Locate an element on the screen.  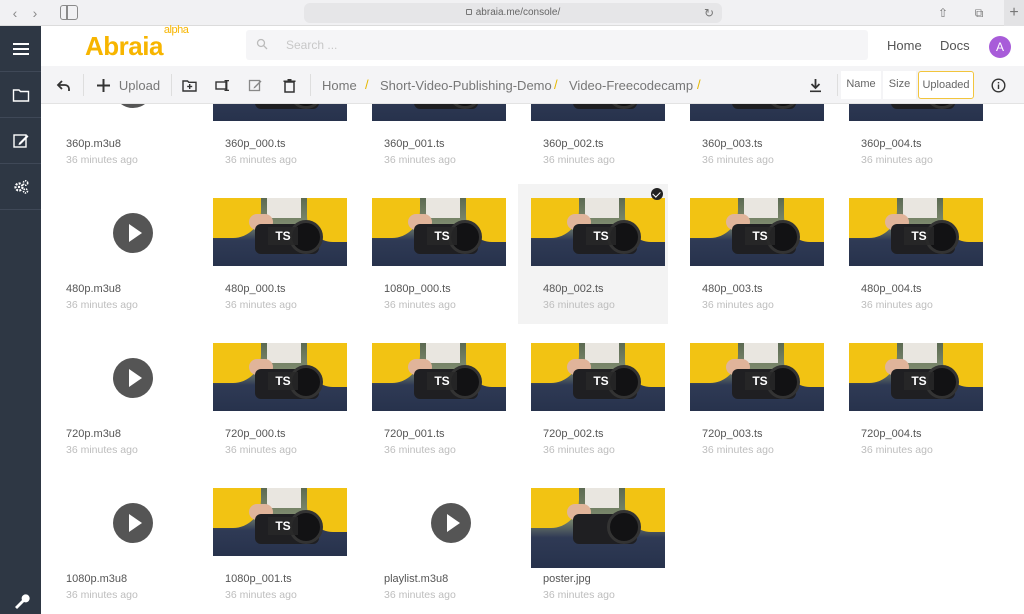
breadcrumb-demo: Short-Video-Publishing-Demo is located at coordinates (466, 85).